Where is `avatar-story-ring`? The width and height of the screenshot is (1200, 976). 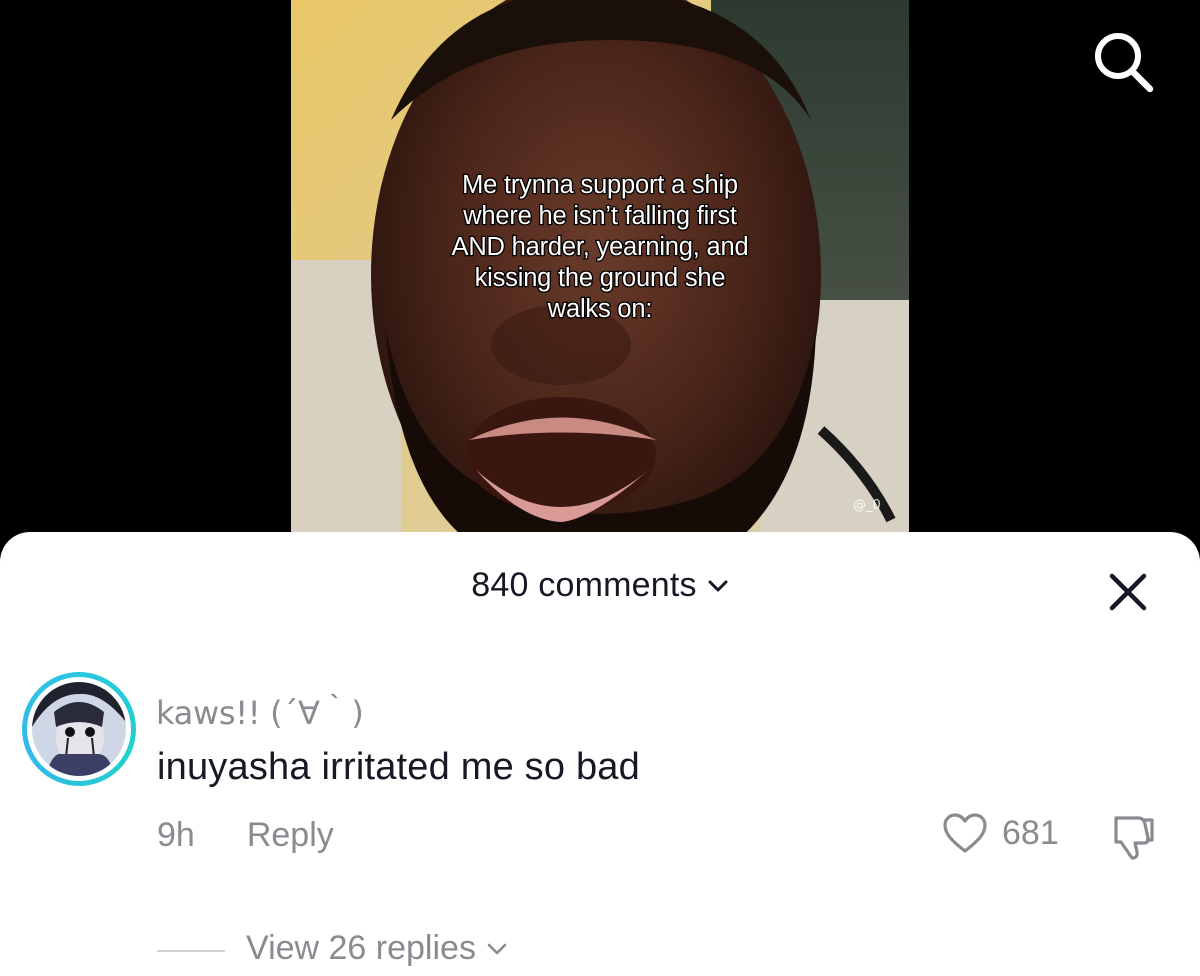 avatar-story-ring is located at coordinates (79, 729).